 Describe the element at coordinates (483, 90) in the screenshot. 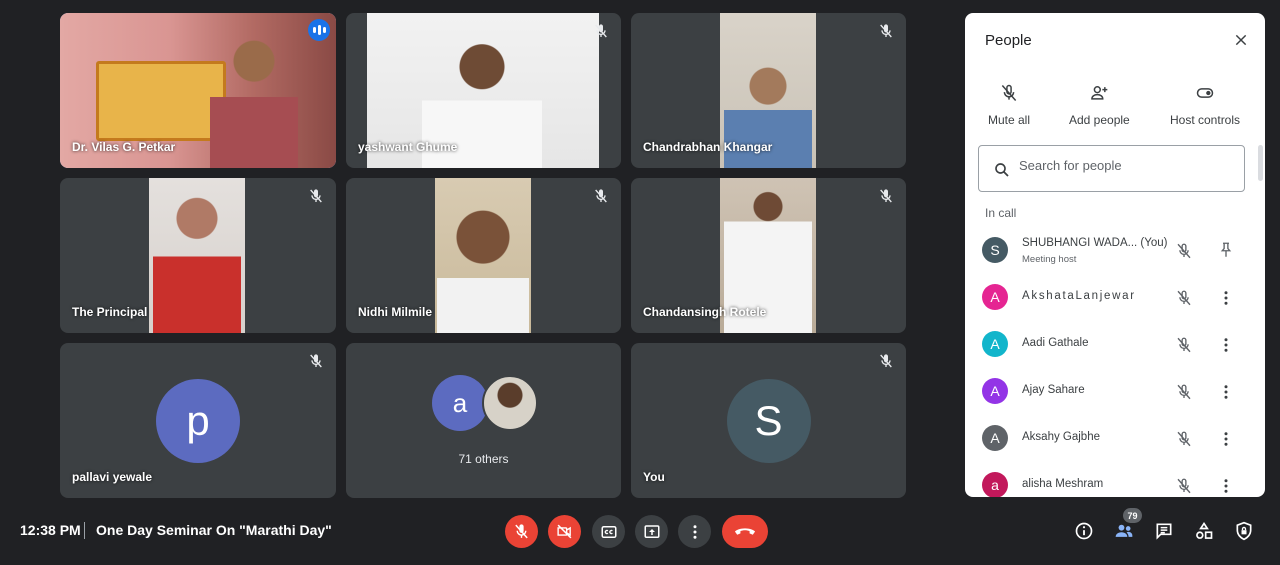

I see `participant-tile: yashwant Ghume` at that location.